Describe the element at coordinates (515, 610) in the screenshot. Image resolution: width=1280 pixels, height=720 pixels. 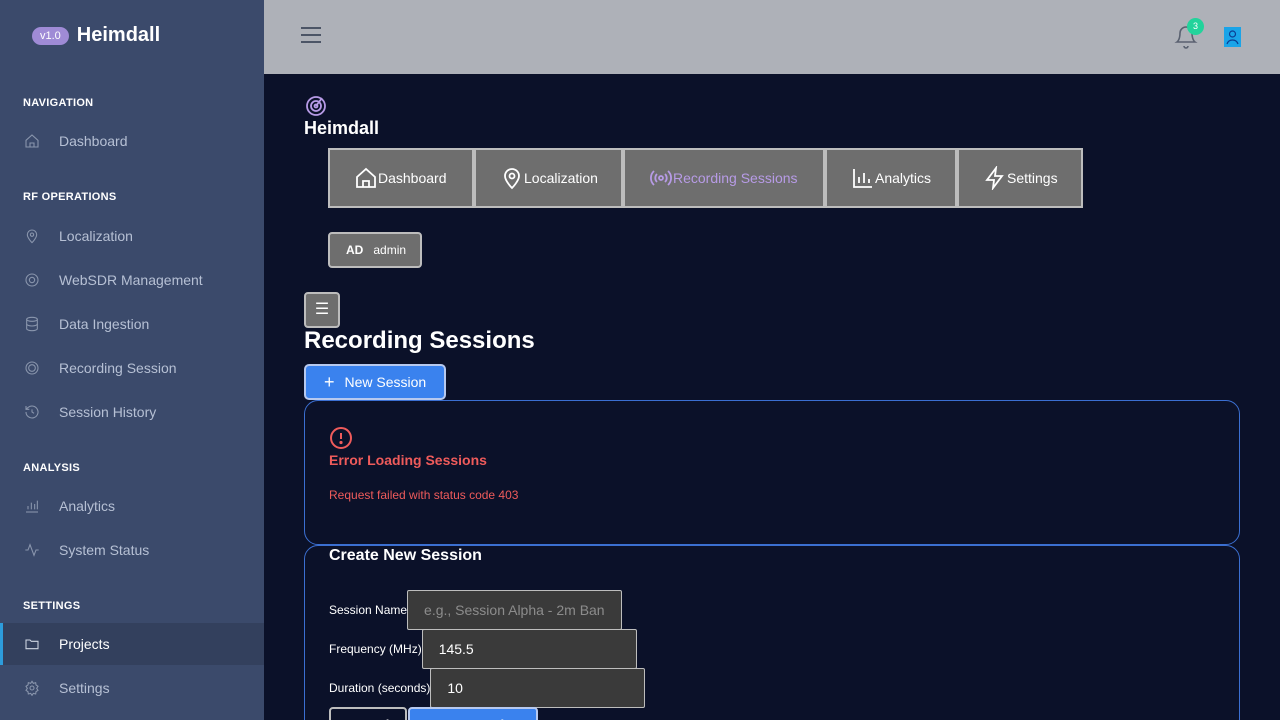
I see `session-name-input` at that location.